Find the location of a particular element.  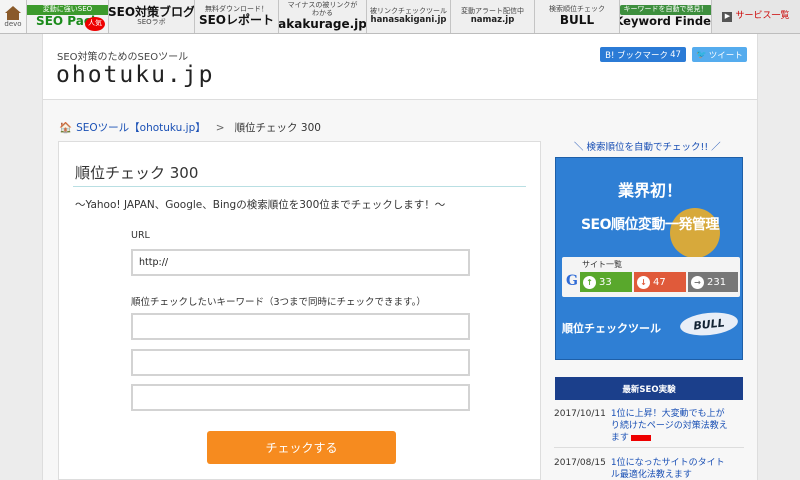

news-divider is located at coordinates (649, 447).